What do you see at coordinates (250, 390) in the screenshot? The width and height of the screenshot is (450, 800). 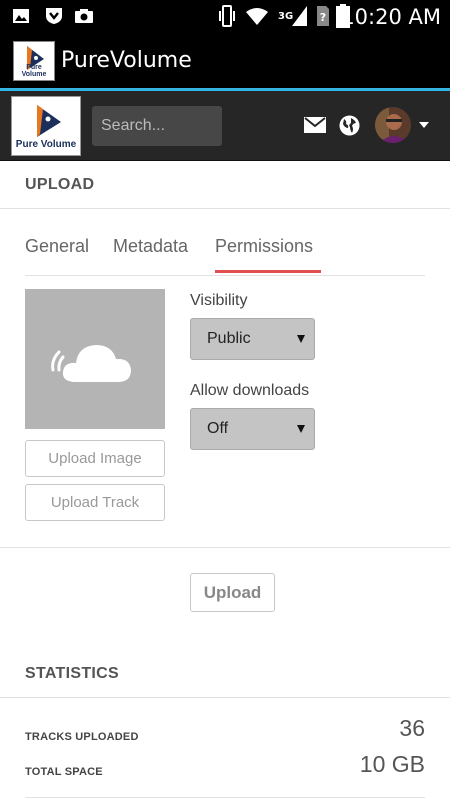 I see `allow-downloads-label: Allow downloads` at bounding box center [250, 390].